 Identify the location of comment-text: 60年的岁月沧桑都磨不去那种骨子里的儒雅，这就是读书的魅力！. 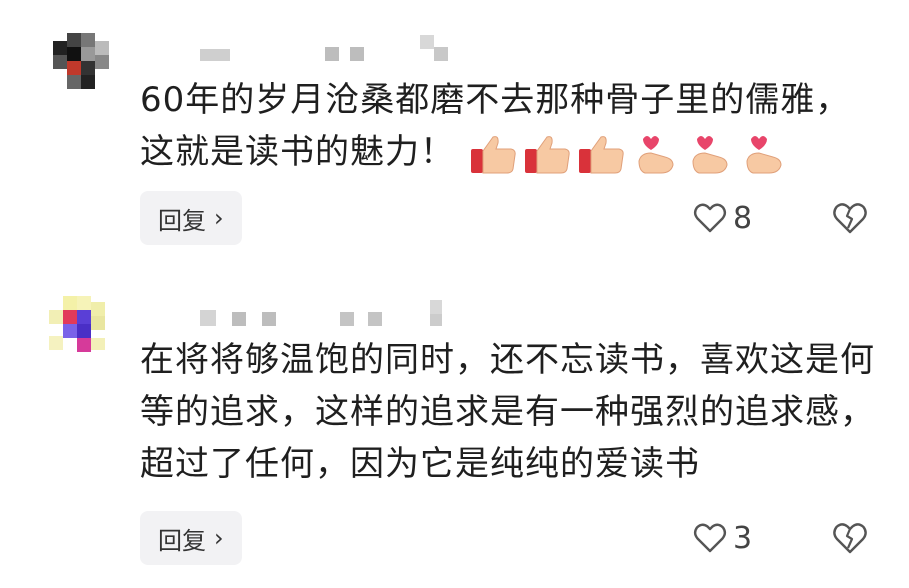
(510, 126).